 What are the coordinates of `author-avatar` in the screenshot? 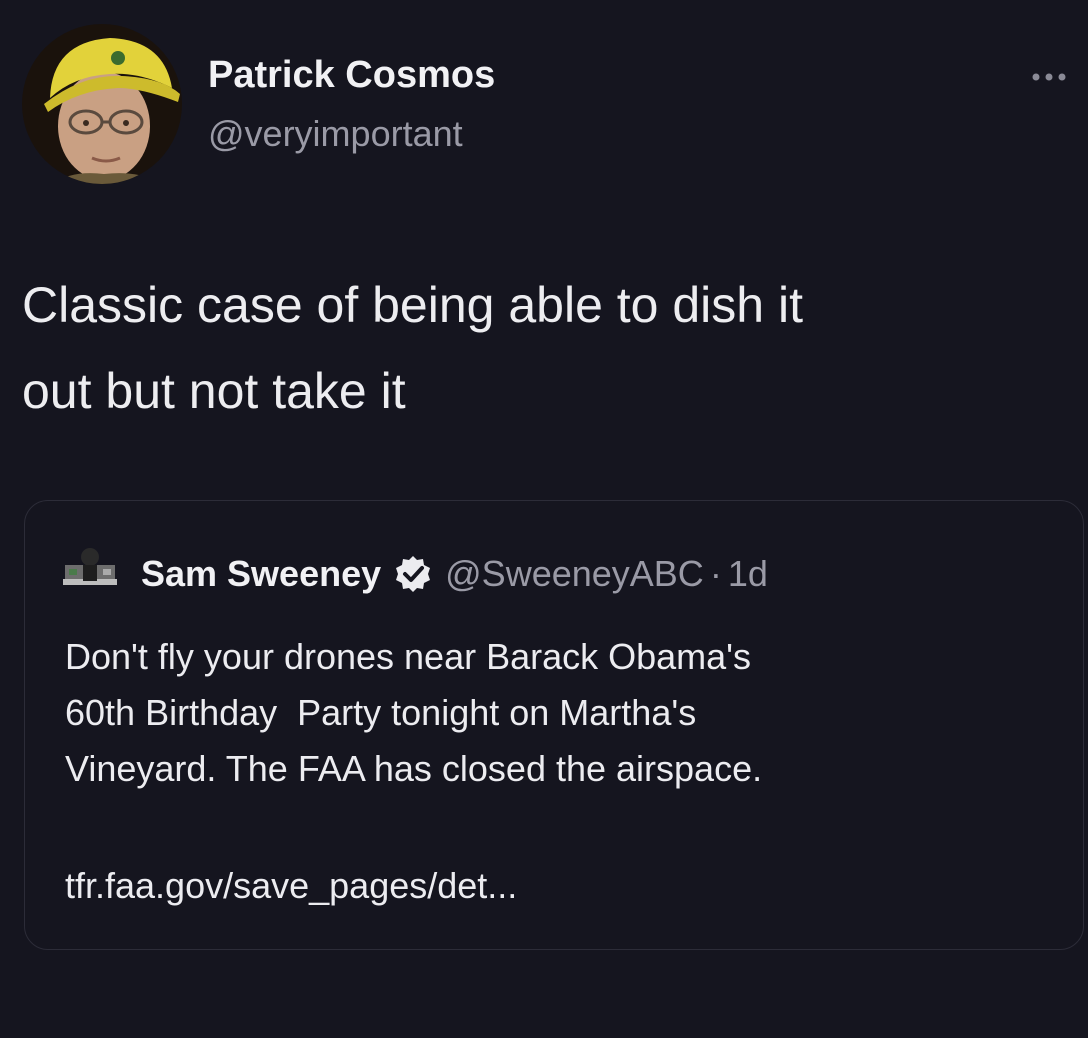 It's located at (102, 104).